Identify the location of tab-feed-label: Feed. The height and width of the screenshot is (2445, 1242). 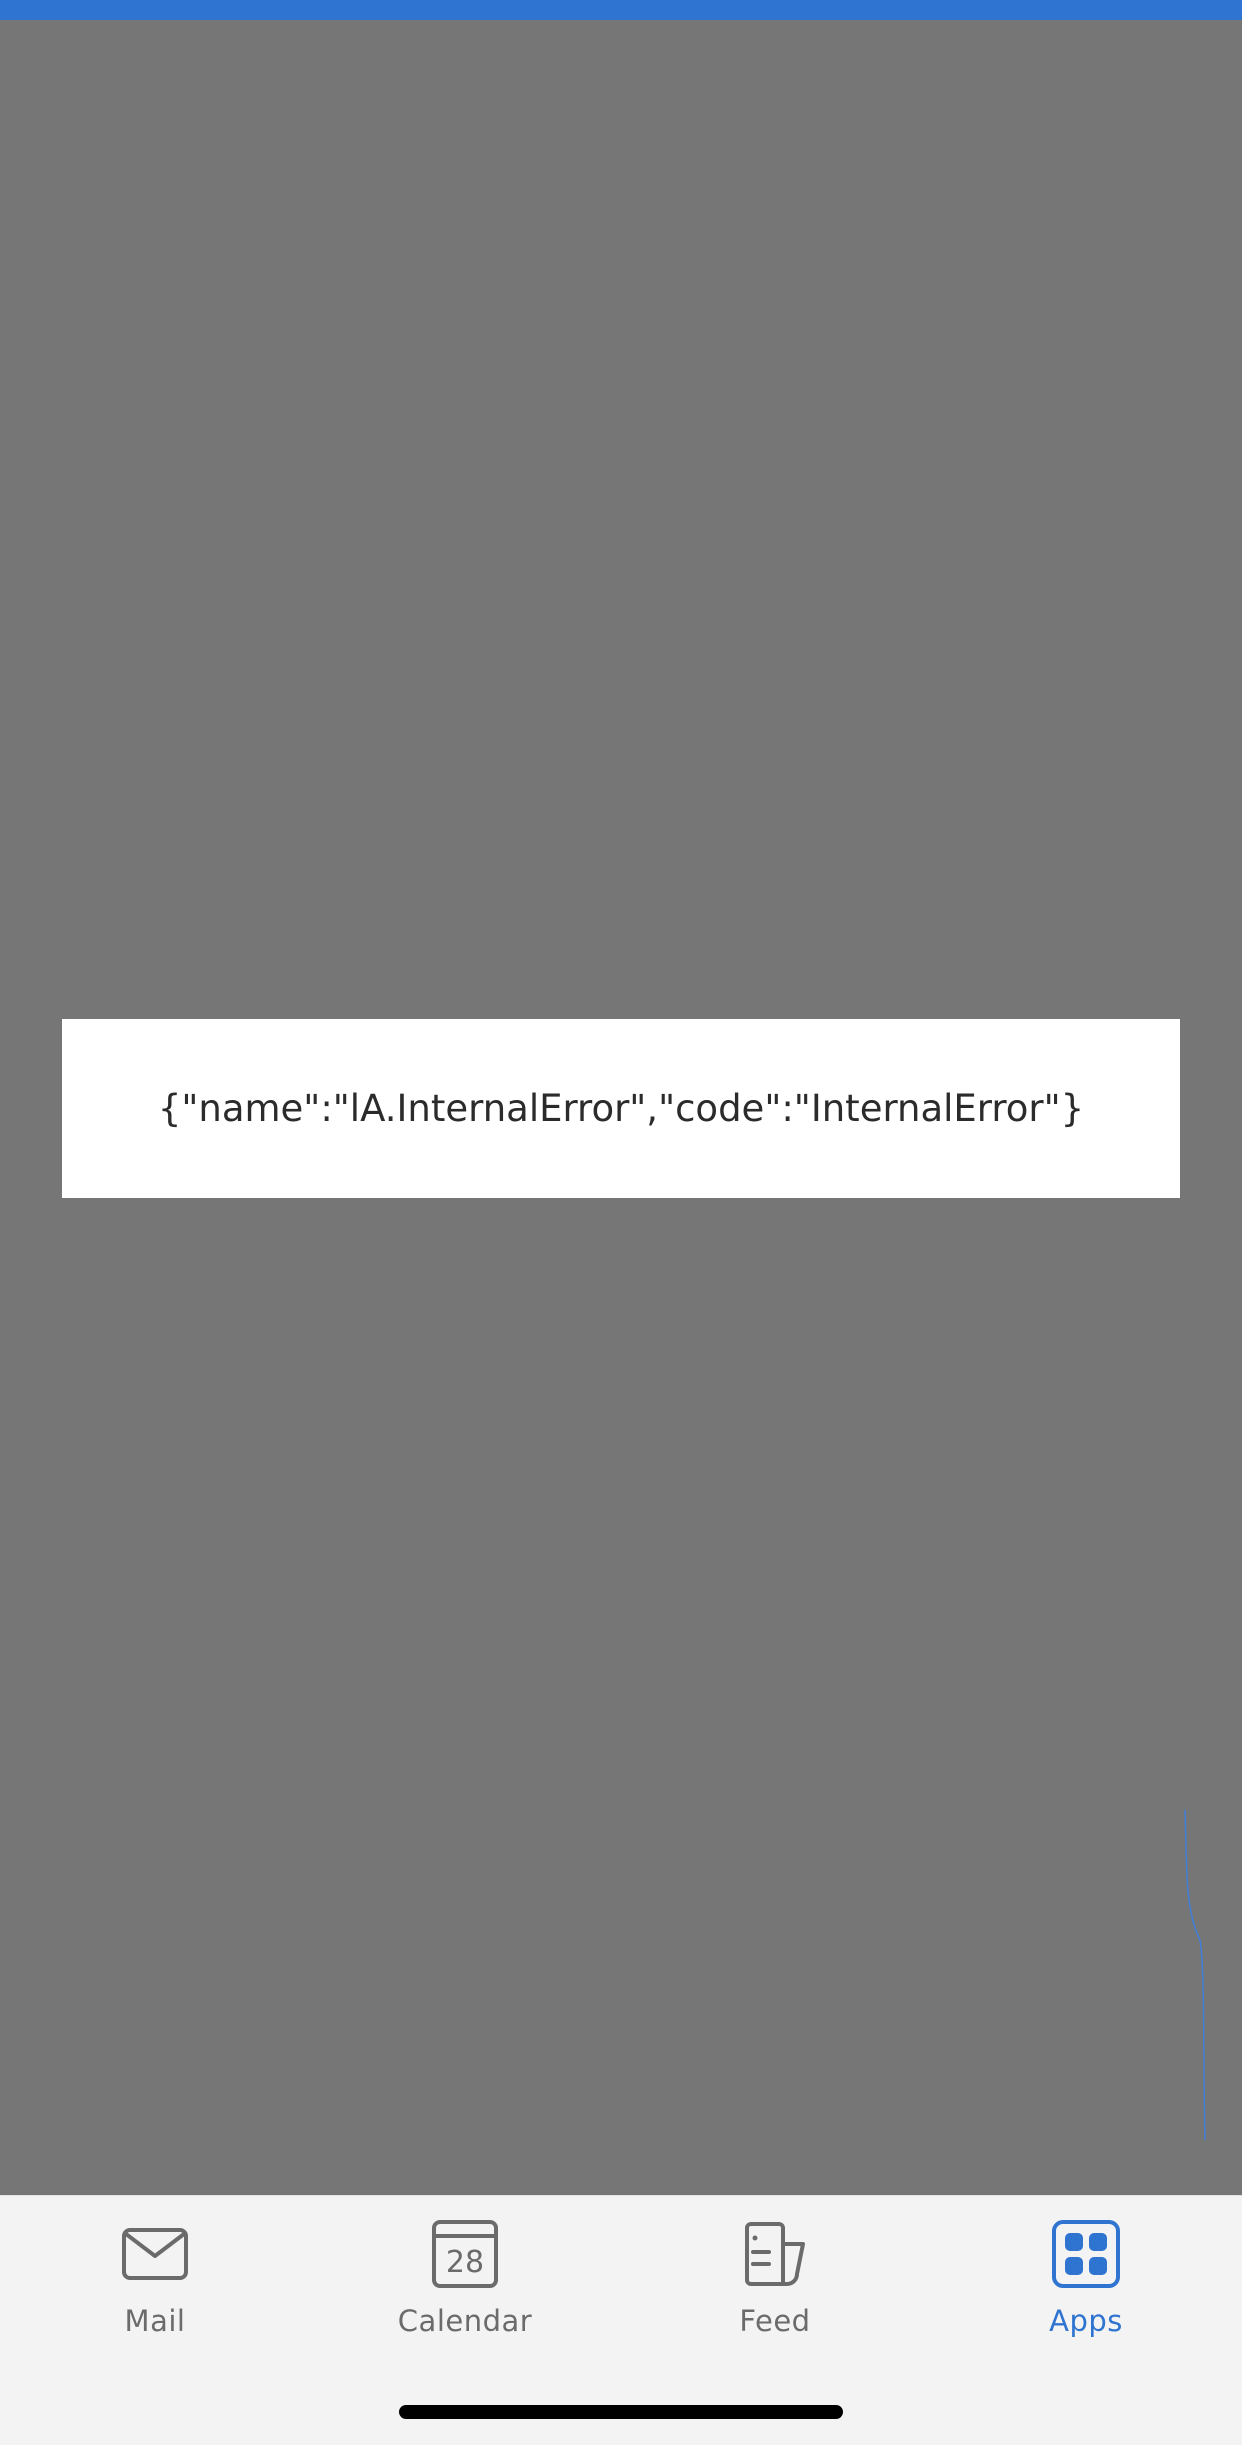
(775, 2321).